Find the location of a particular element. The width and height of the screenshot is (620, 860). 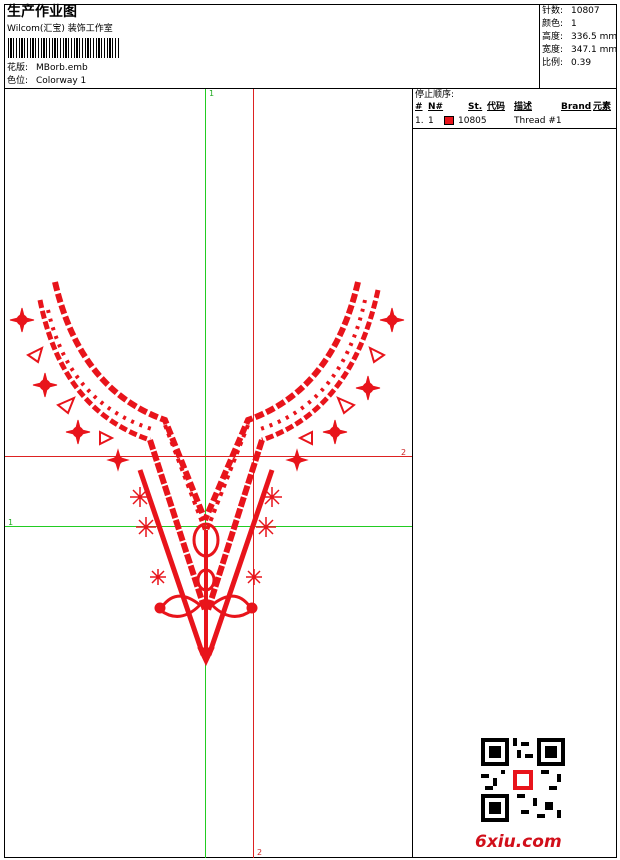

guide-label-green-left: 1 is located at coordinates (10, 522).